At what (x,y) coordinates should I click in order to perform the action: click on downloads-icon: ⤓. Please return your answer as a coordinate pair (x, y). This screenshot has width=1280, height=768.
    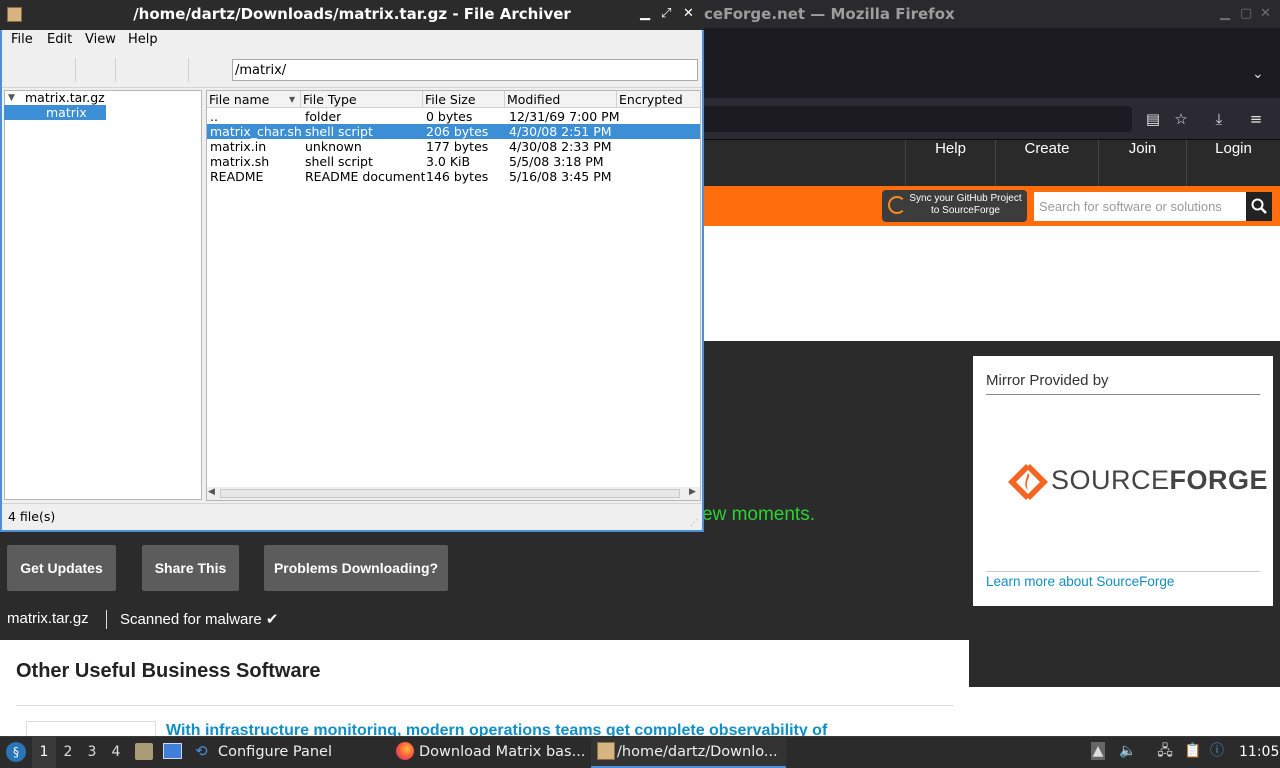
    Looking at the image, I should click on (1219, 119).